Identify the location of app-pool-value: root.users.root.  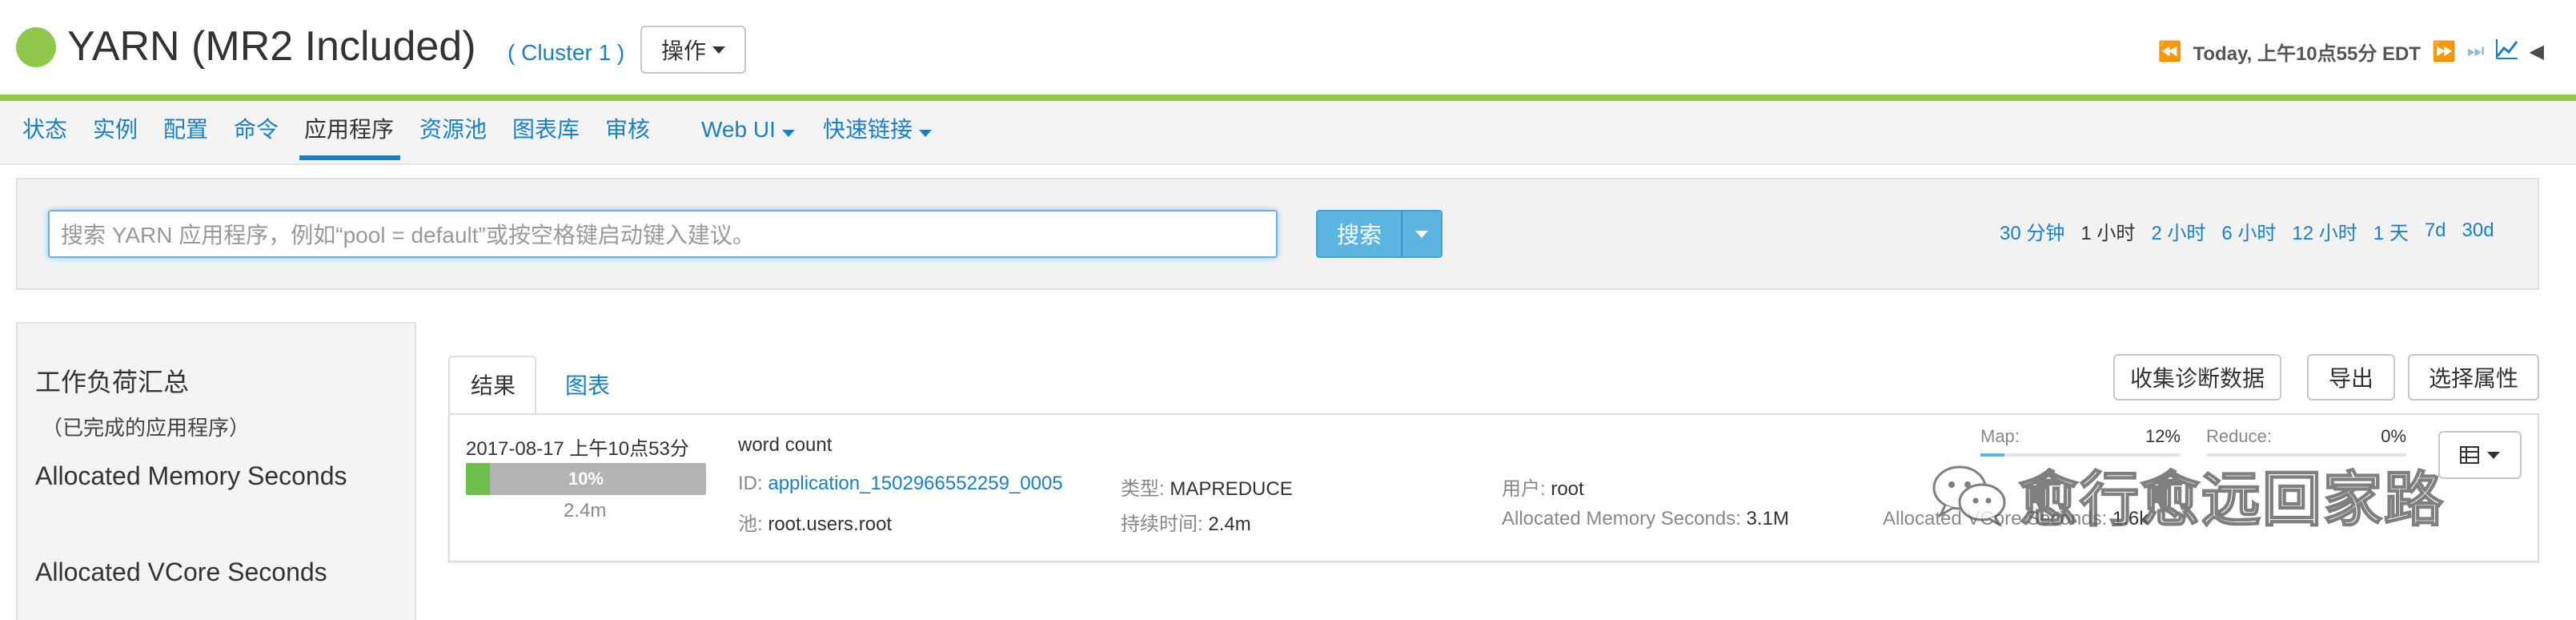
(831, 524).